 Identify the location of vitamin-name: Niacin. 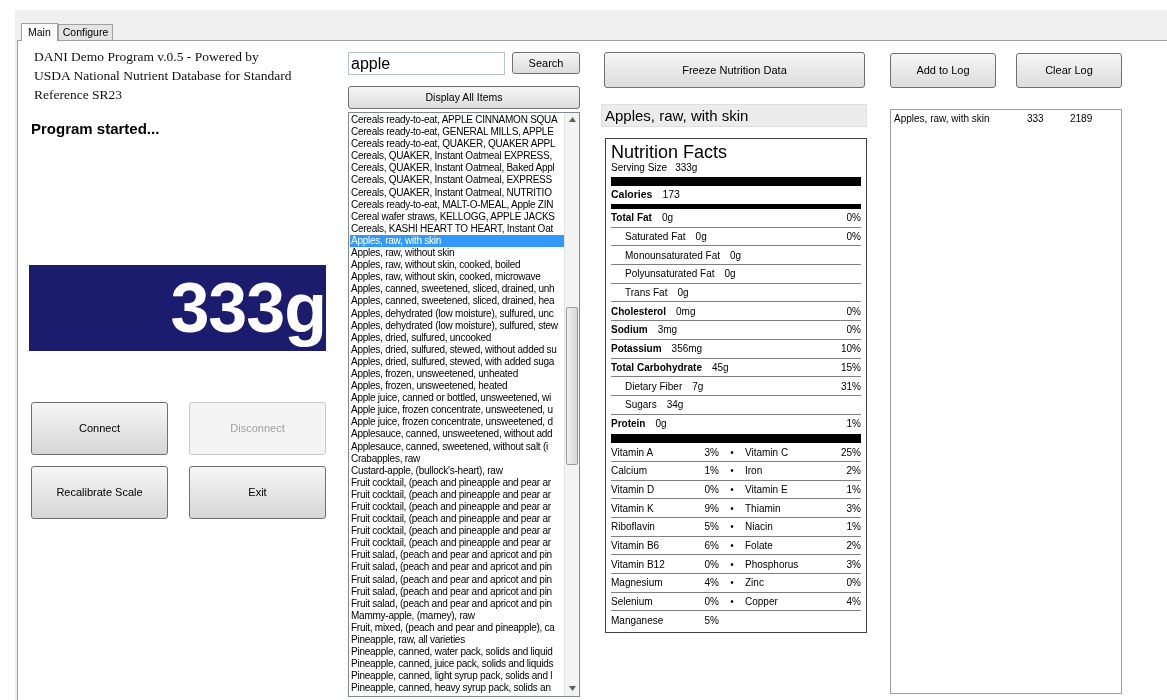
(759, 527).